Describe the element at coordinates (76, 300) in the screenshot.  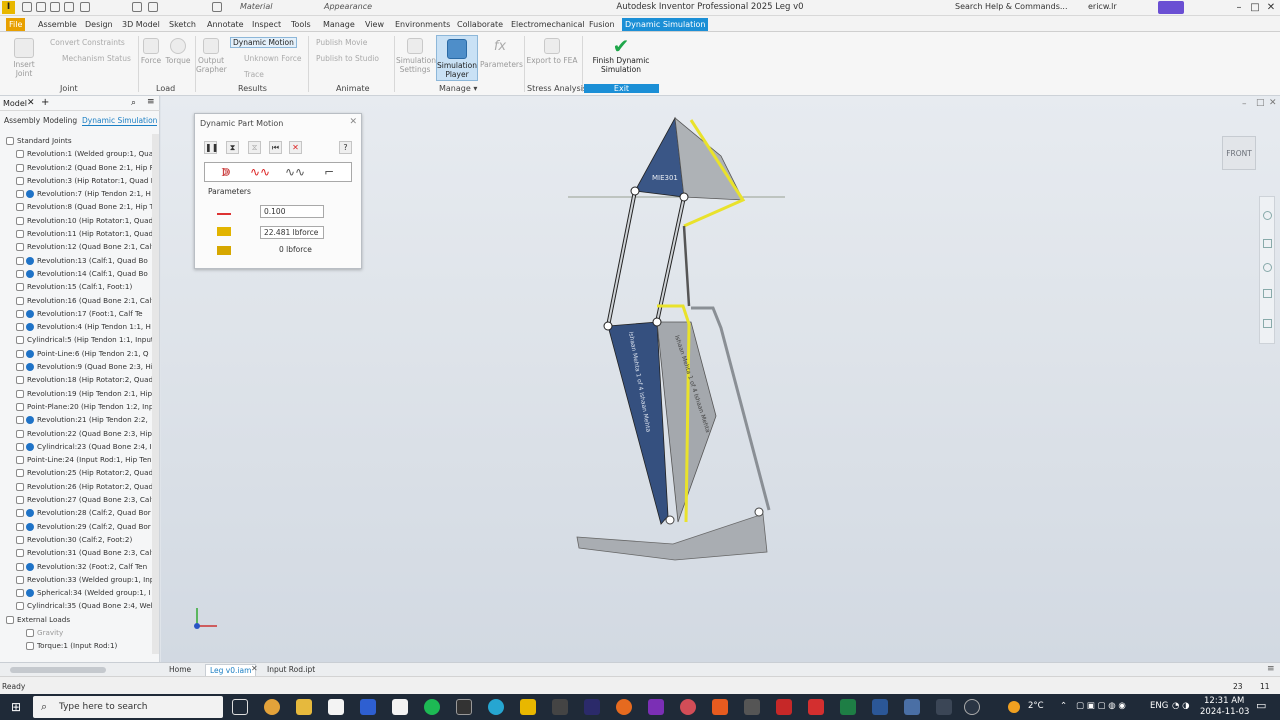
I see `tree-item: Revolution:16 (Quad Bone 2:1, Calf` at that location.